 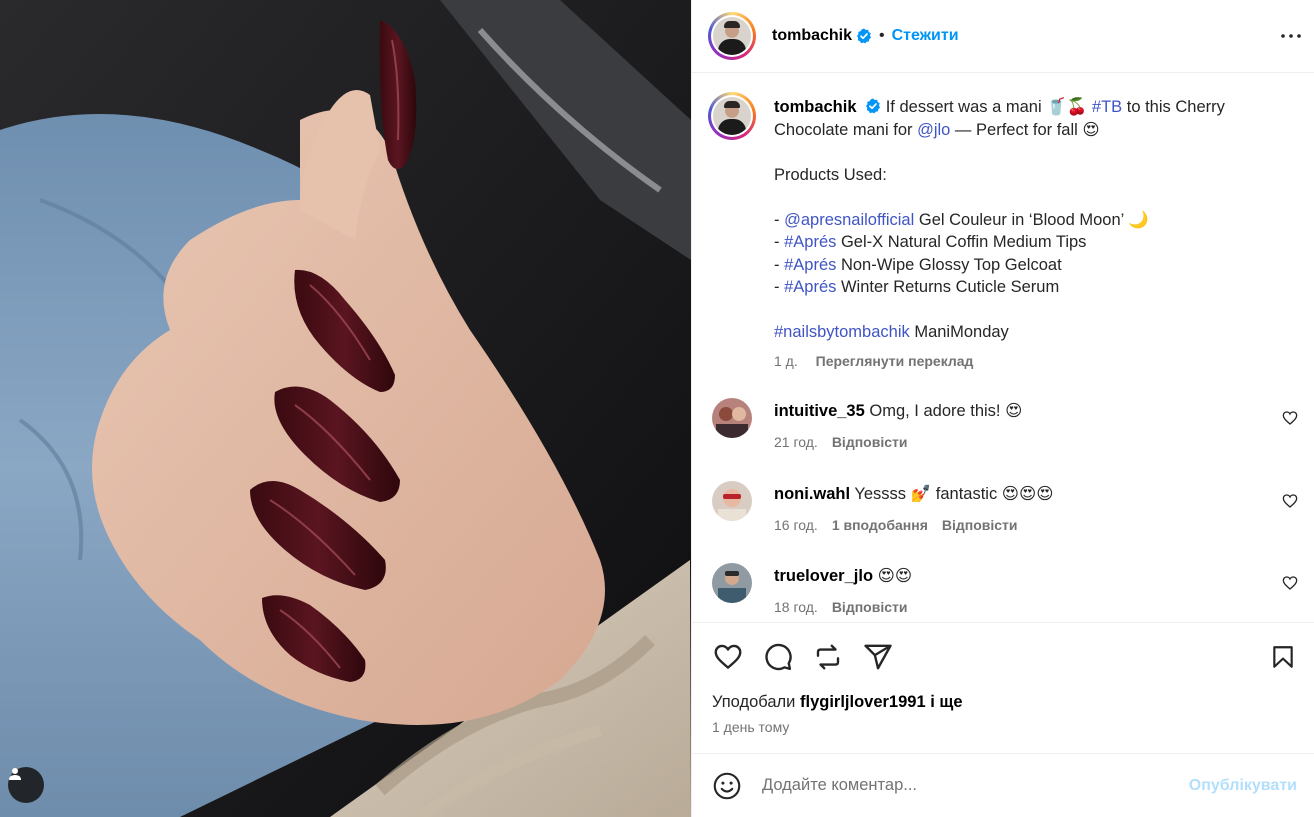 I want to click on comment-text: Omg, I adore this! 😍, so click(x=943, y=411).